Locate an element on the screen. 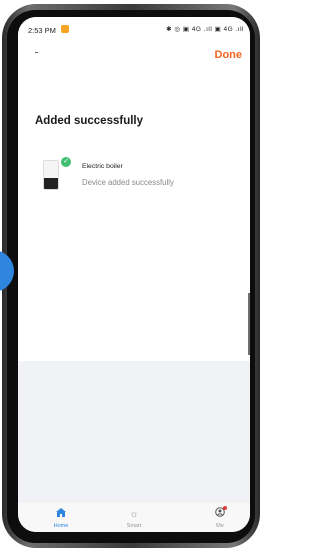  notification-icon is located at coordinates (65, 29).